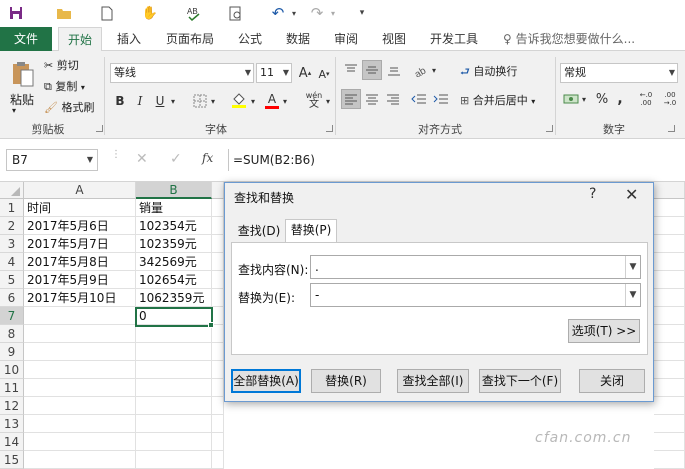 This screenshot has width=685, height=469. I want to click on alignment-launcher-icon, so click(549, 128).